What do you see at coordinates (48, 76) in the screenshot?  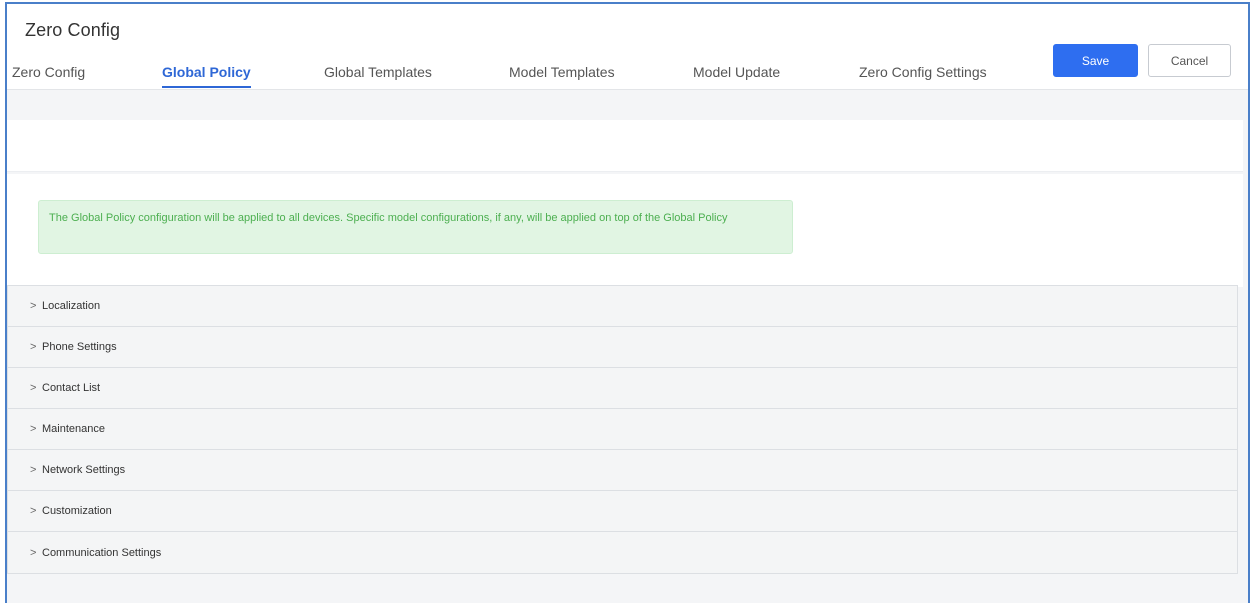 I see `tab-zero-config: Zero Config` at bounding box center [48, 76].